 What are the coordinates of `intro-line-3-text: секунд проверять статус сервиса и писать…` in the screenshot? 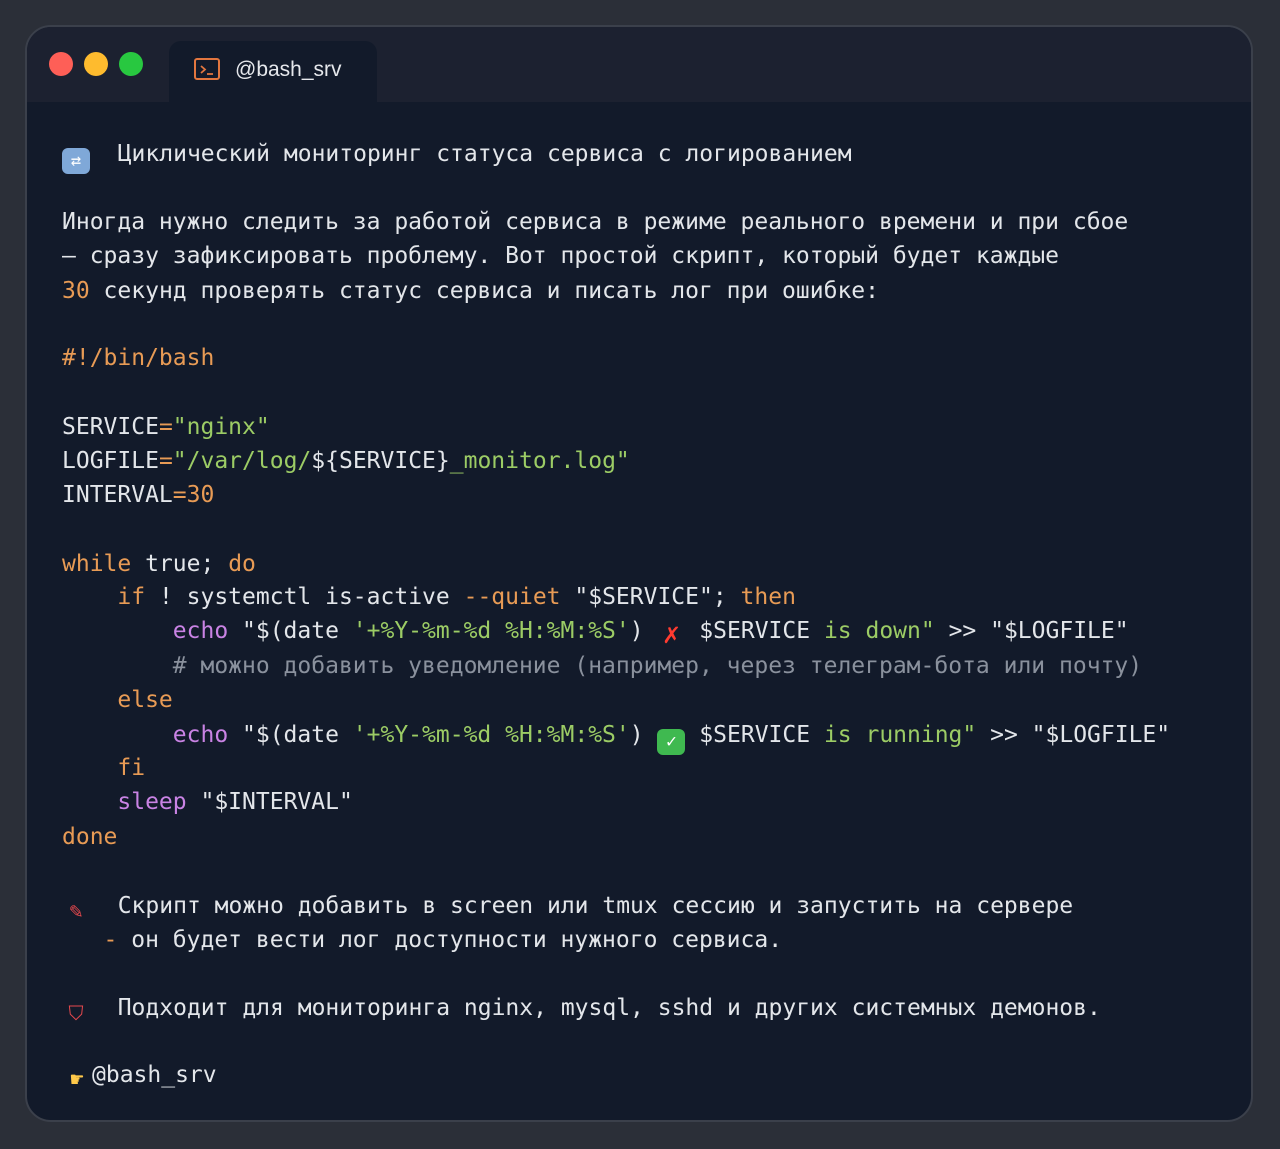 It's located at (484, 291).